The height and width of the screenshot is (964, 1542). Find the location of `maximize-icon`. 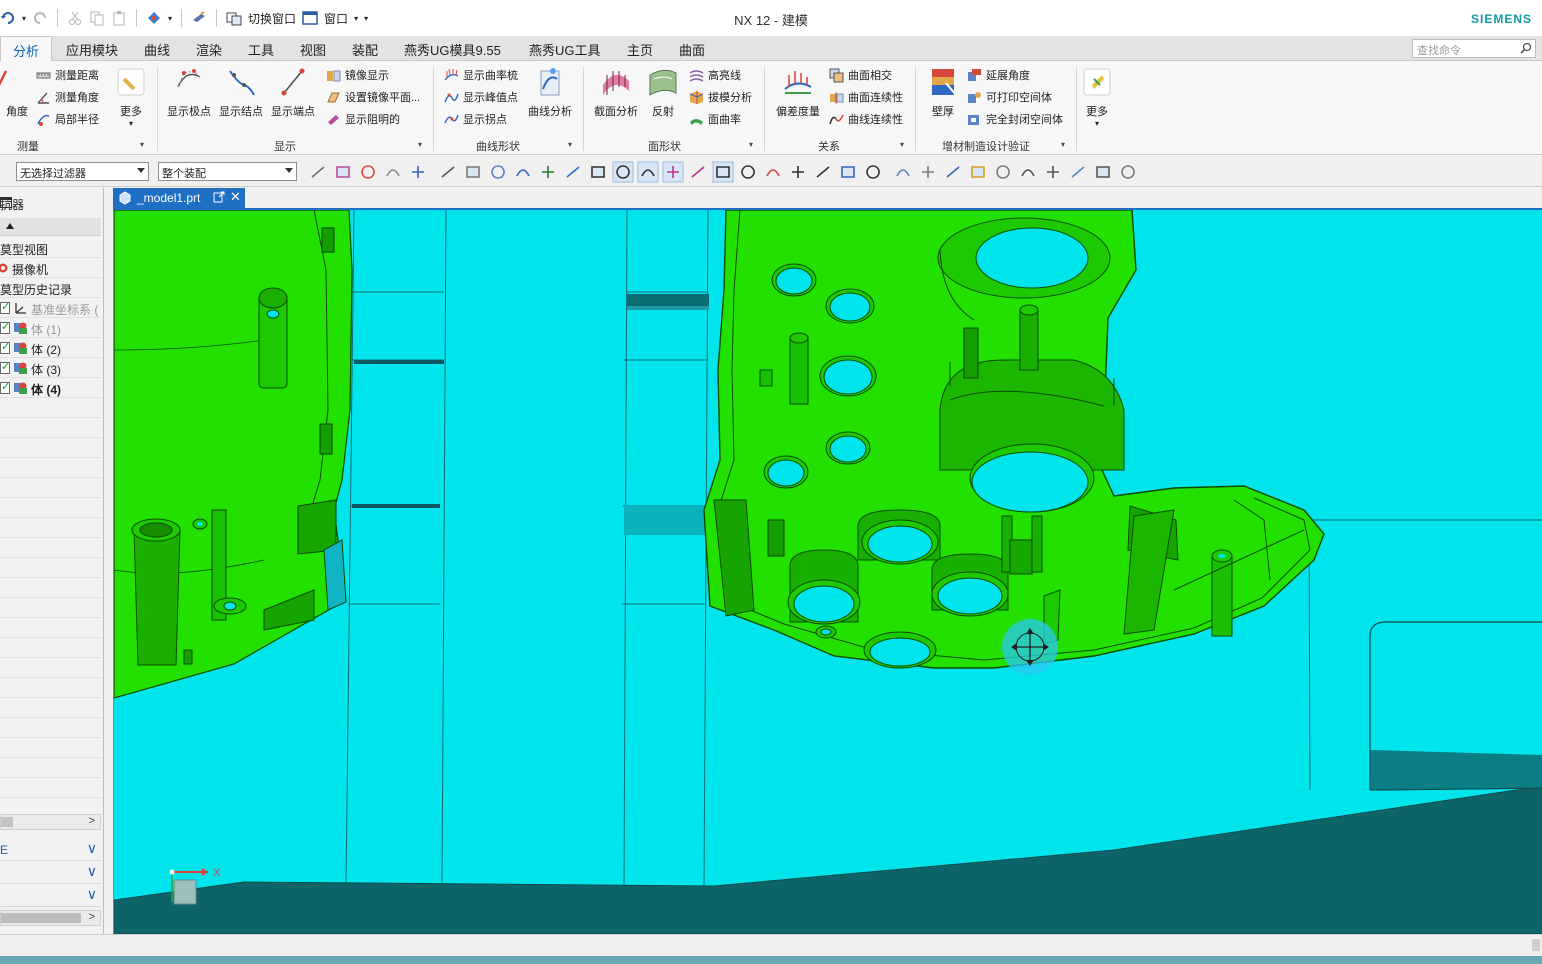

maximize-icon is located at coordinates (6, 202).